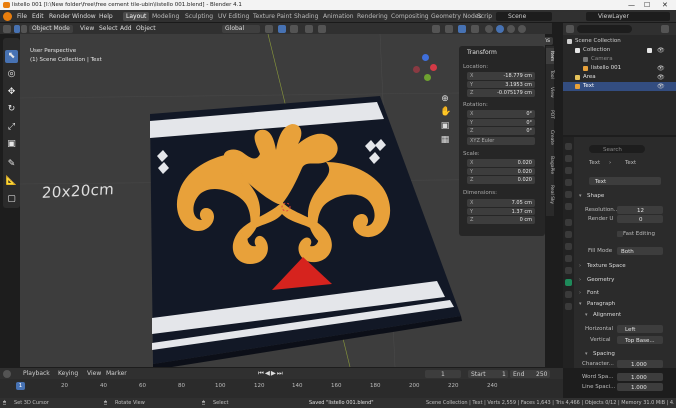  What do you see at coordinates (77, 191) in the screenshot?
I see `text-object-label: 20x20cm` at bounding box center [77, 191].